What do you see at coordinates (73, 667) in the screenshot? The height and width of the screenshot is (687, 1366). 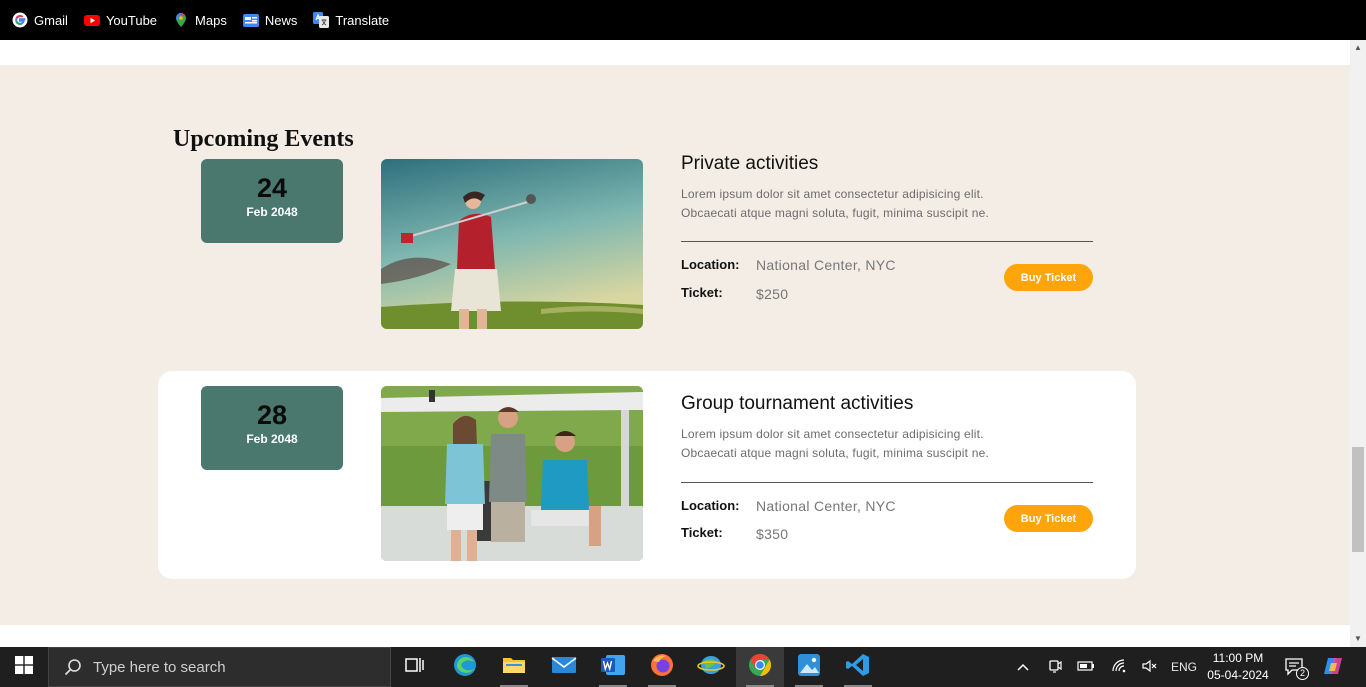 I see `search-icon` at bounding box center [73, 667].